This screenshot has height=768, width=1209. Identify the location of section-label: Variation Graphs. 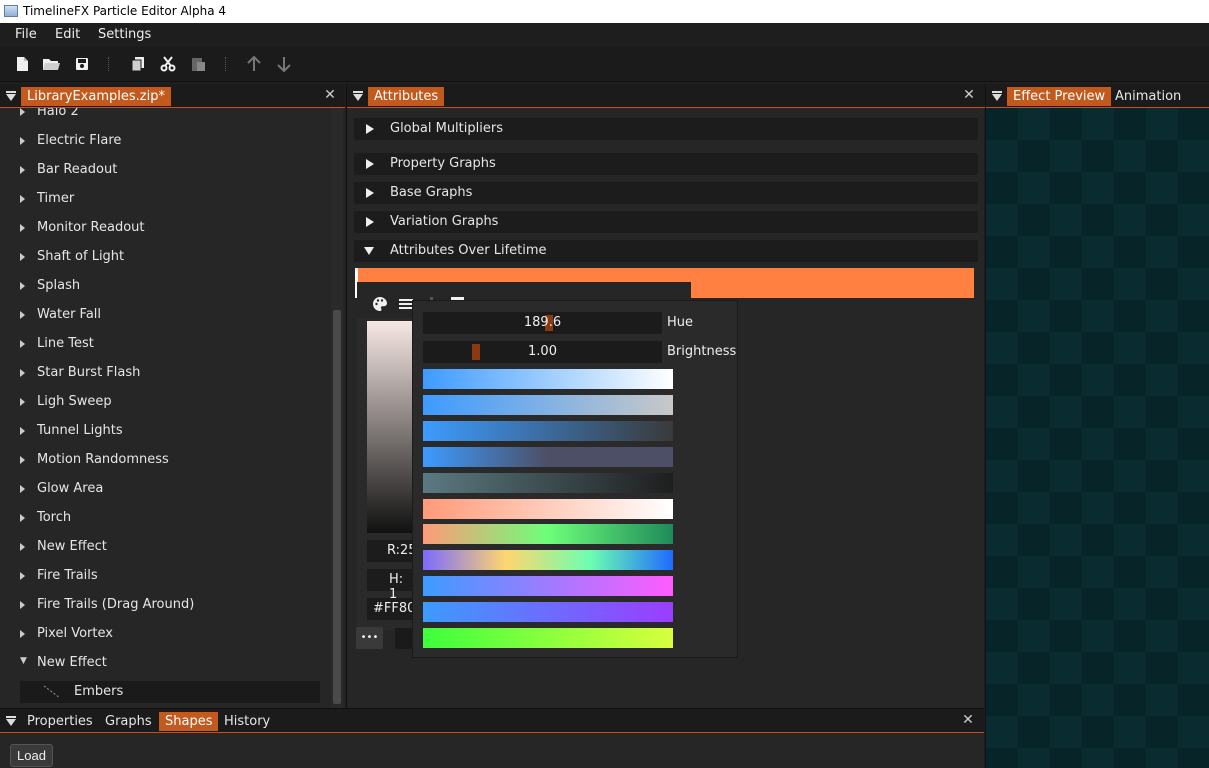
(444, 221).